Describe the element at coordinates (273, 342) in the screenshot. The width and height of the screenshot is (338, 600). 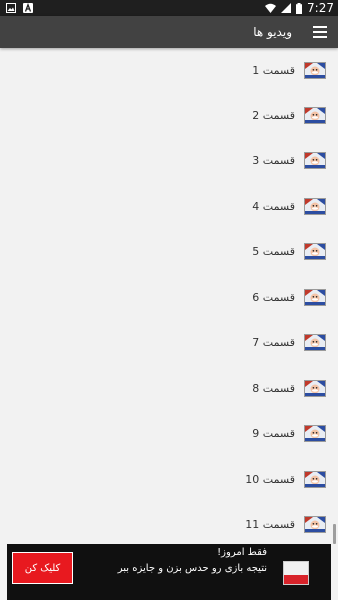
I see `episode-label: قسمت 7` at that location.